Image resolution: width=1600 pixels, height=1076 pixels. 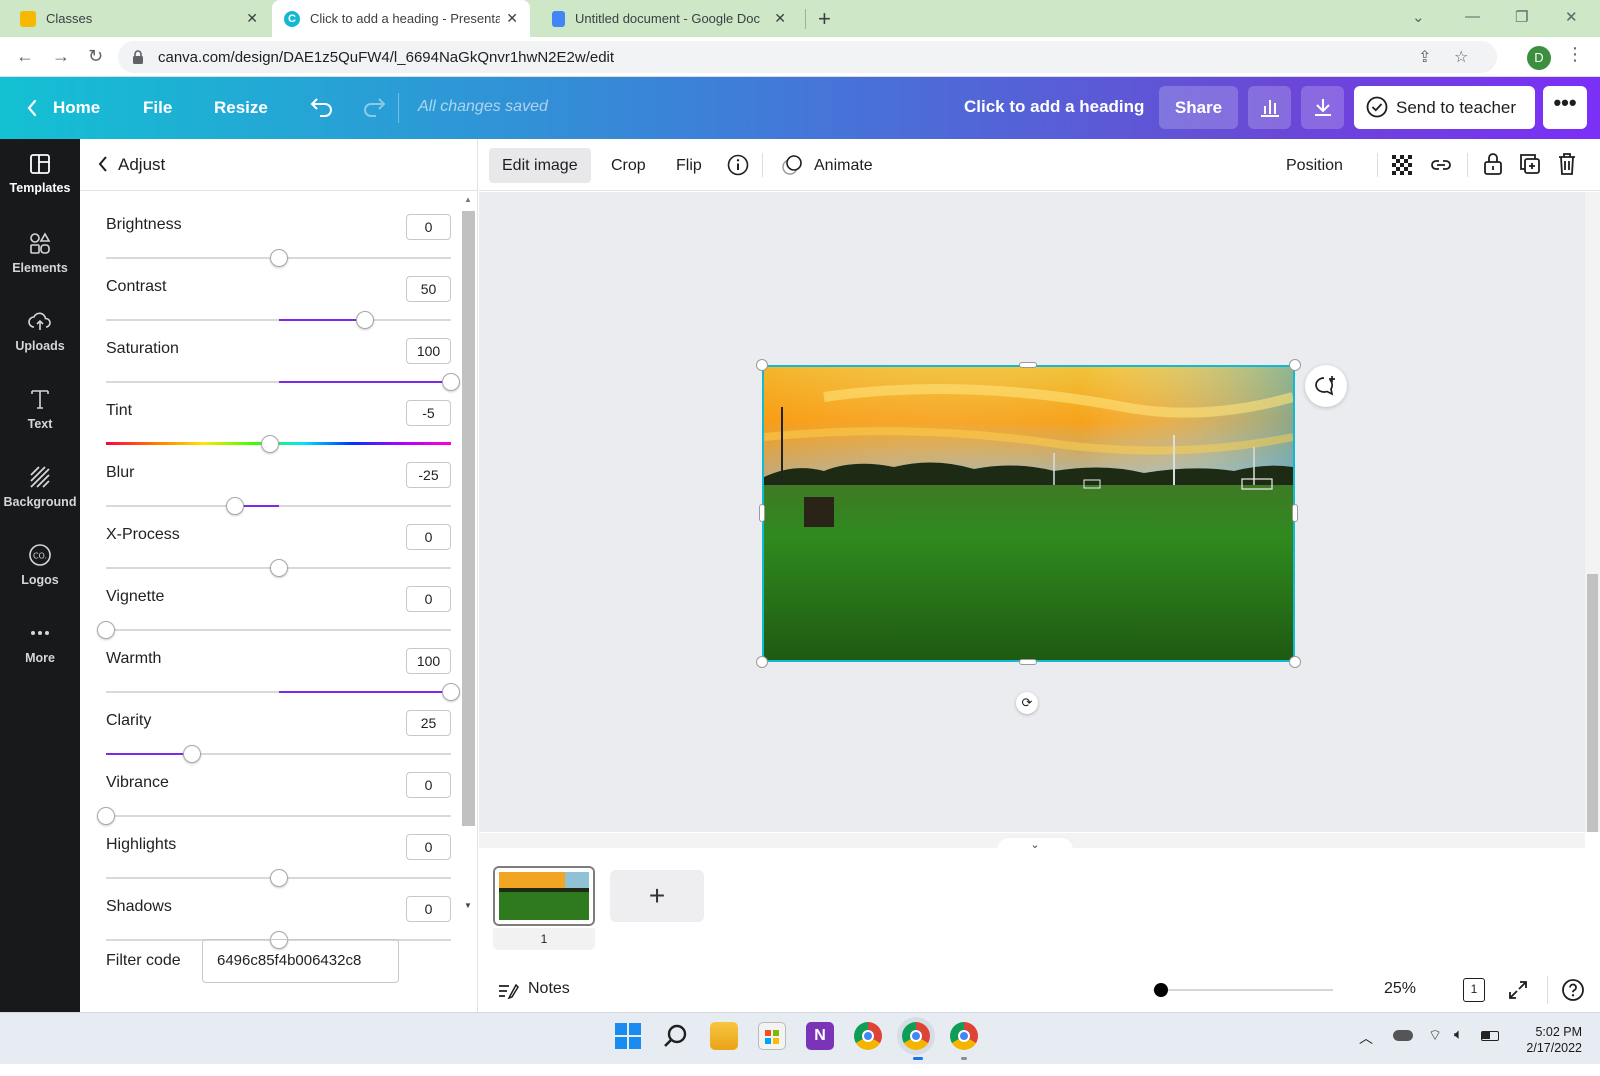 I want to click on zoom-slider, so click(x=1243, y=990).